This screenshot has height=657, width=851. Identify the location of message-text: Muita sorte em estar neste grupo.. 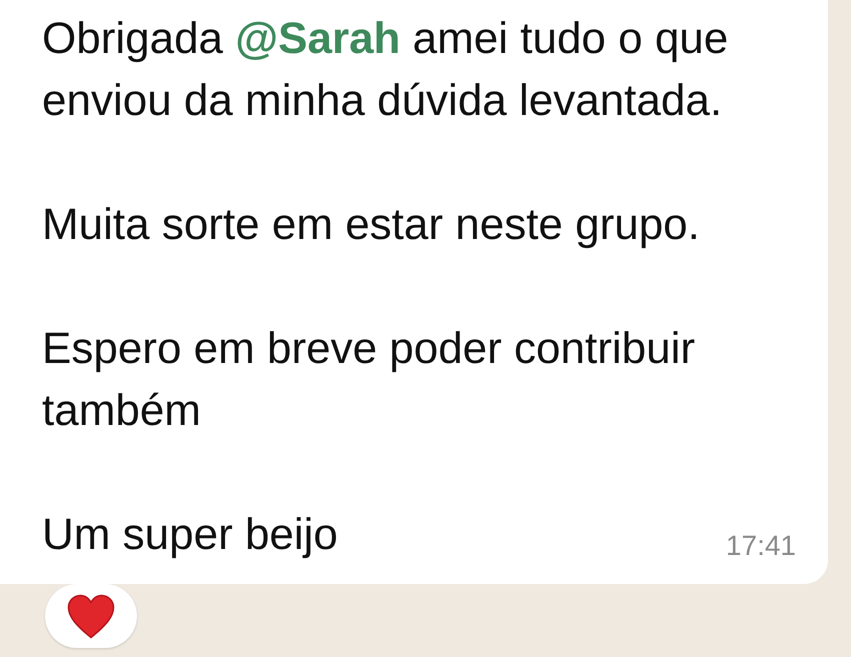
(371, 225).